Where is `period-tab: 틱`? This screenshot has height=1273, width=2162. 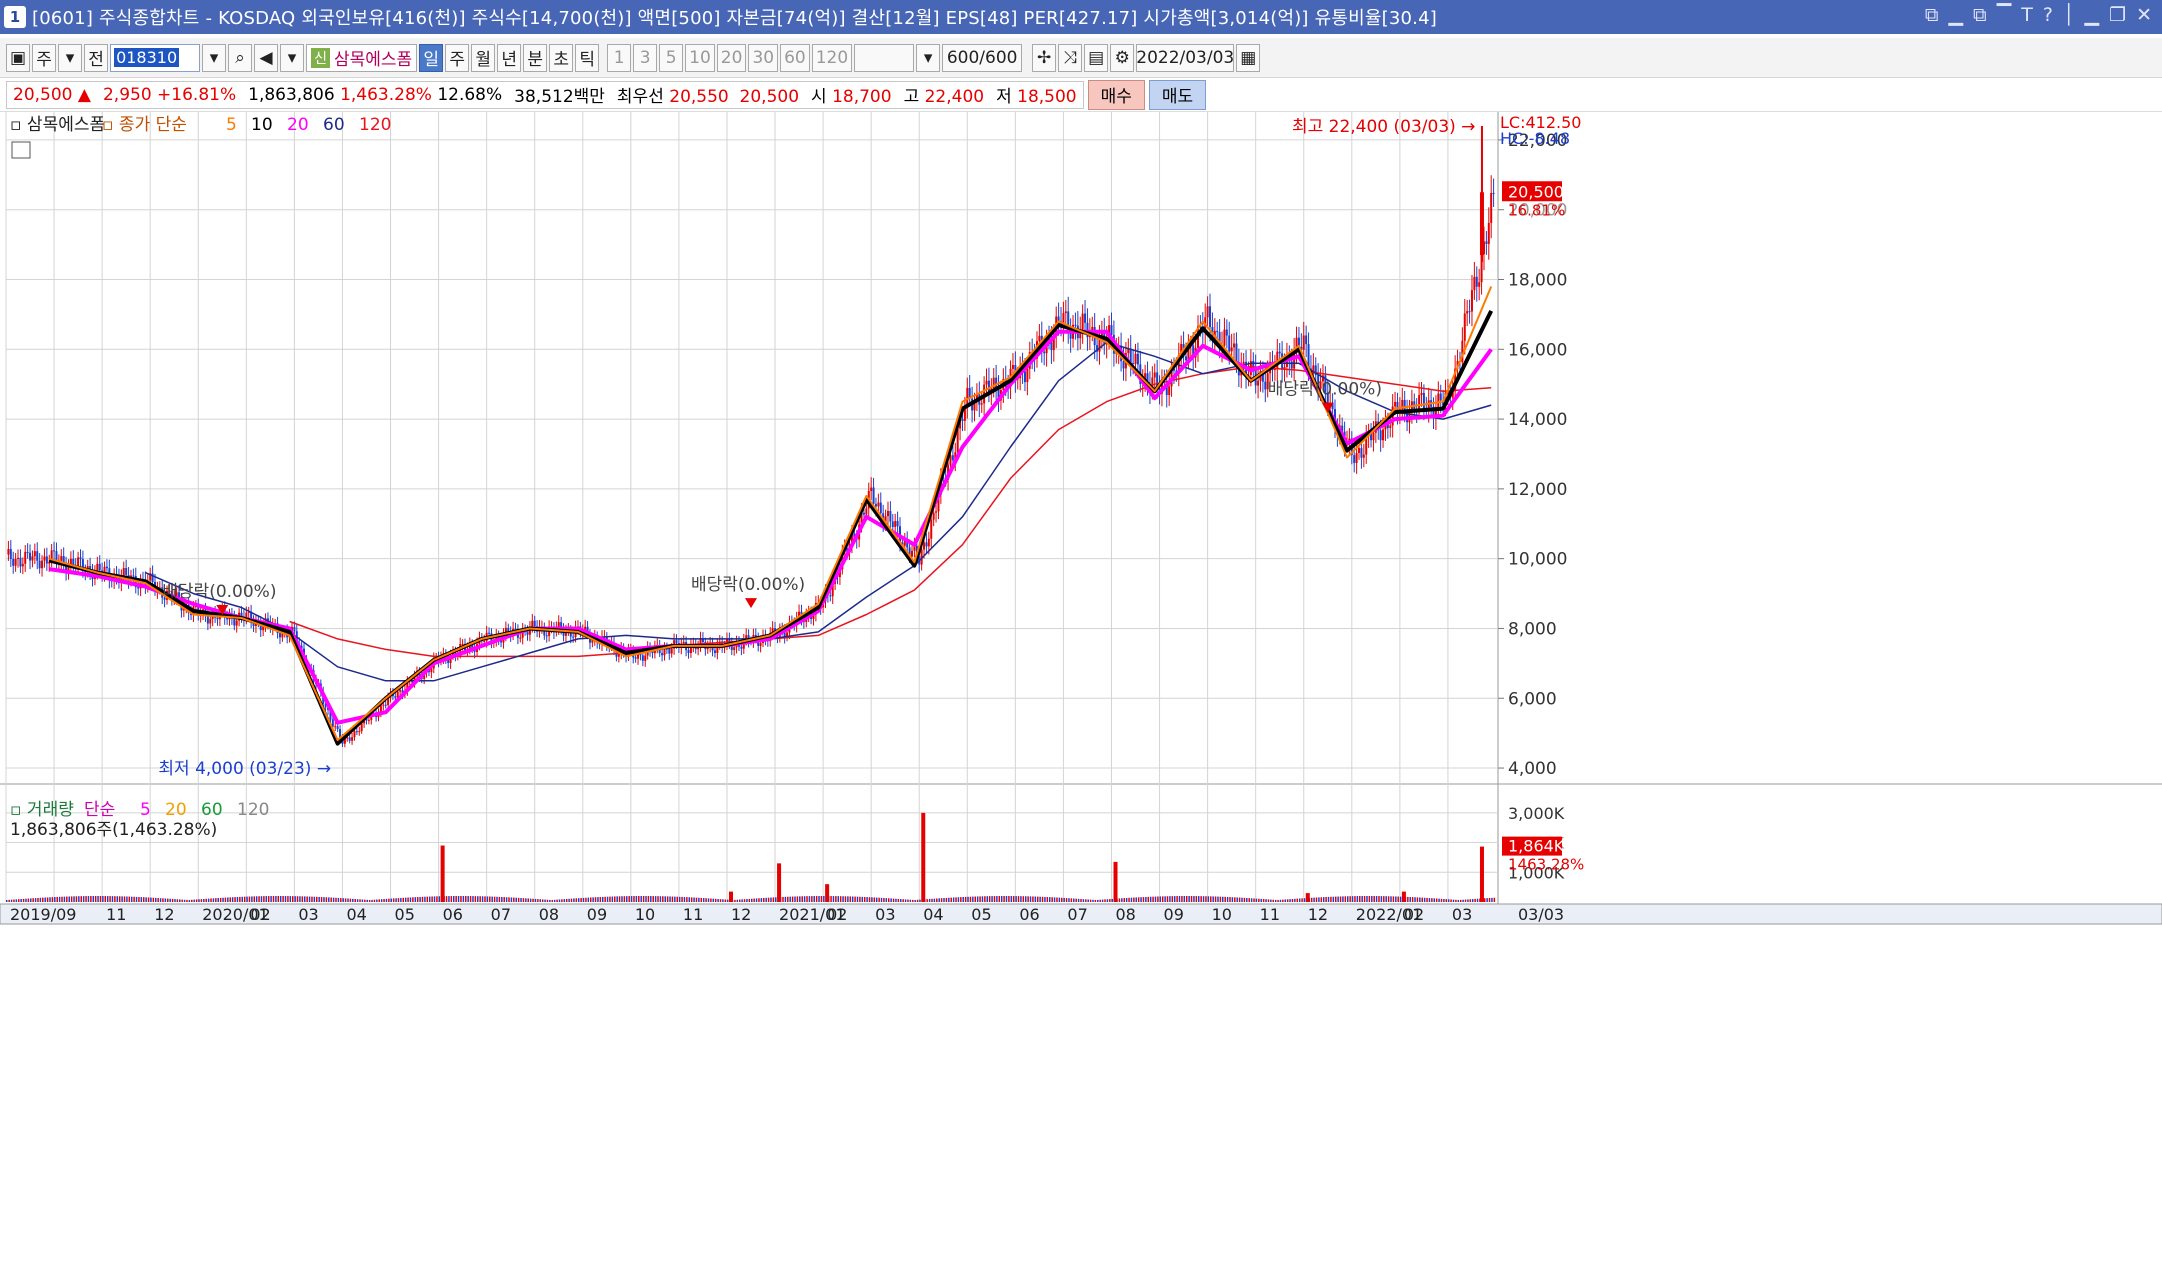
period-tab: 틱 is located at coordinates (587, 57).